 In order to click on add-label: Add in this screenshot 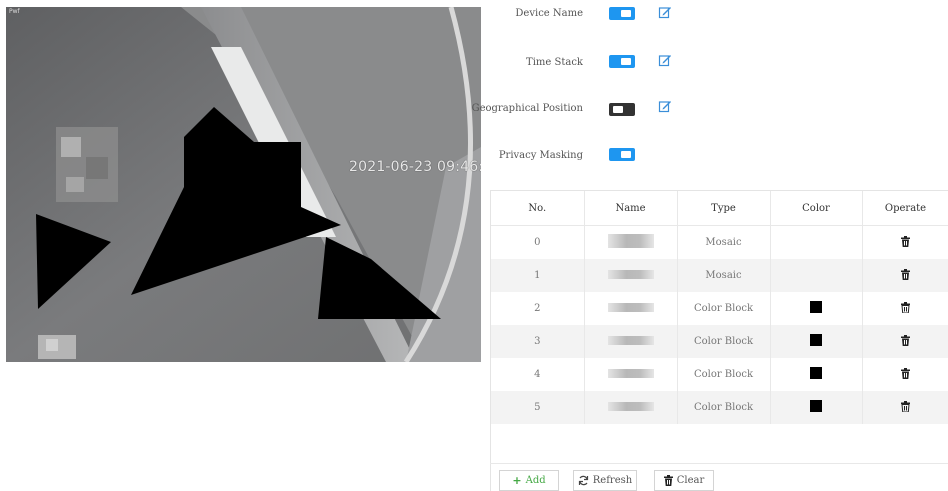, I will do `click(535, 480)`.